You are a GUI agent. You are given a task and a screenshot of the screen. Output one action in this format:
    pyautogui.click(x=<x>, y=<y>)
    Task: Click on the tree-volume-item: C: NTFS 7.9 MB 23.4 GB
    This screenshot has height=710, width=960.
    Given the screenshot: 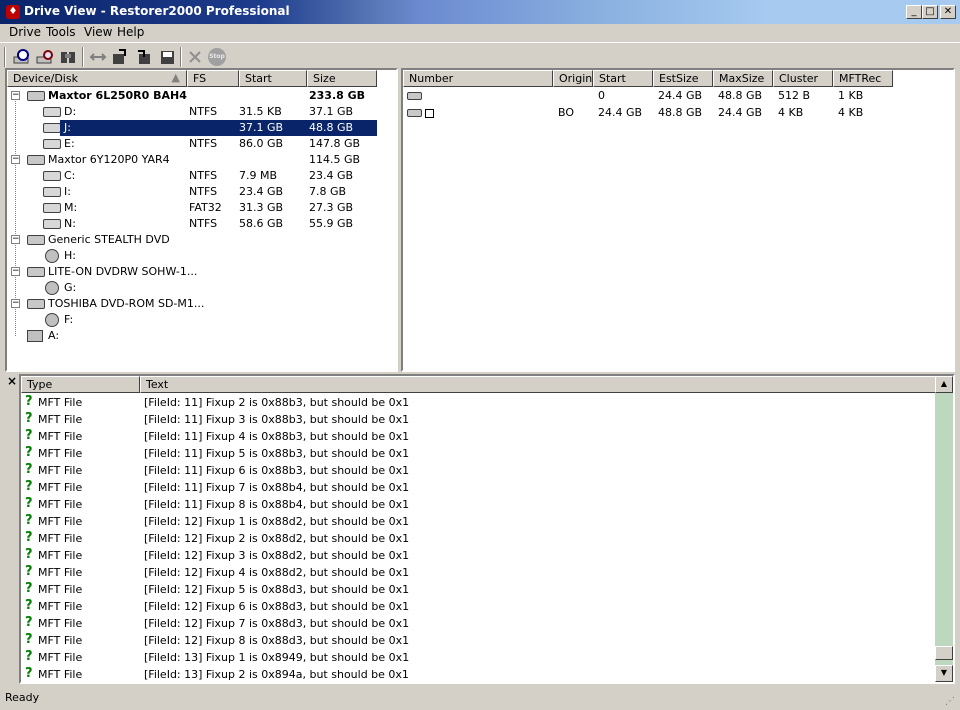 What is the action you would take?
    pyautogui.click(x=201, y=176)
    